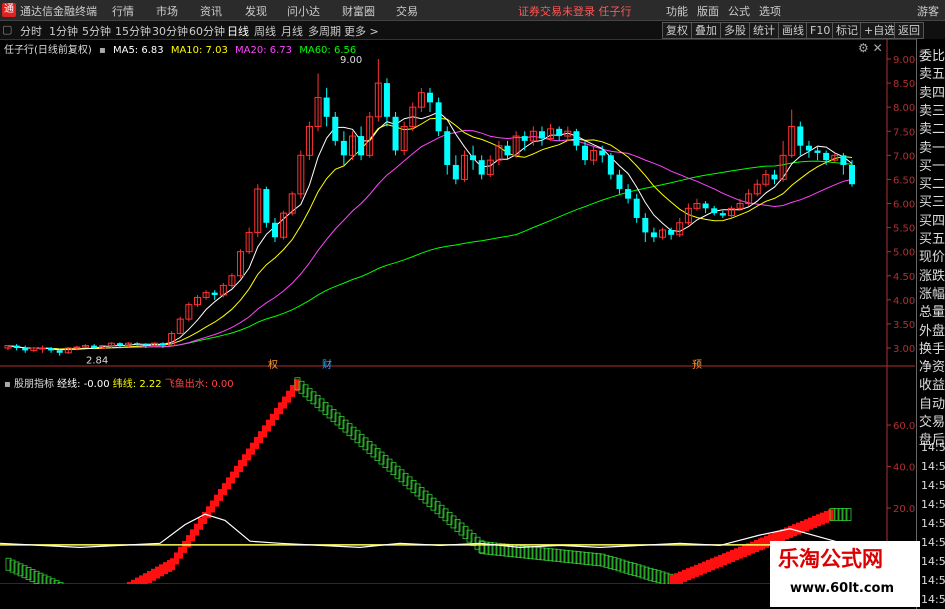 This screenshot has height=609, width=945. Describe the element at coordinates (63, 31) in the screenshot. I see `tab-1min: 1分钟` at that location.